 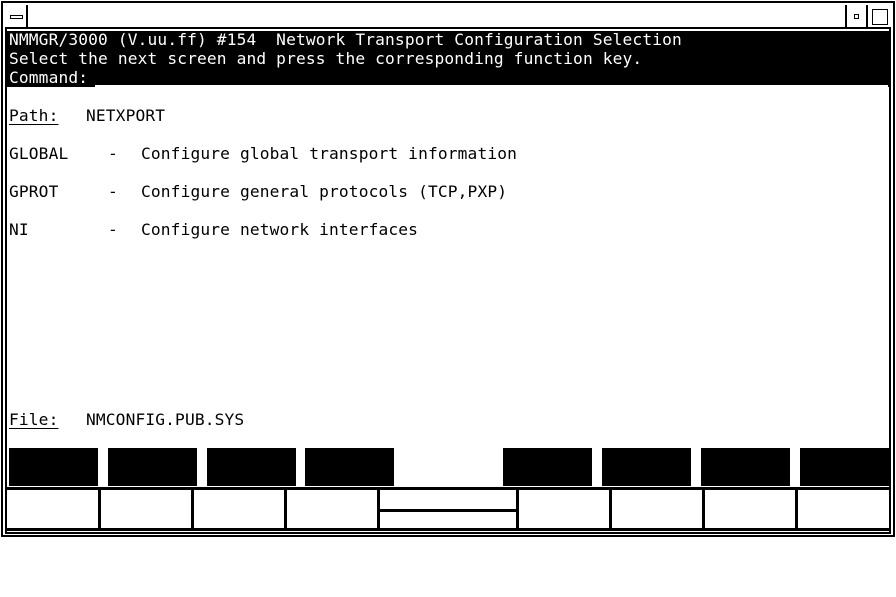 I want to click on fkey-label-line2: GLOBAL, so click(x=48, y=550).